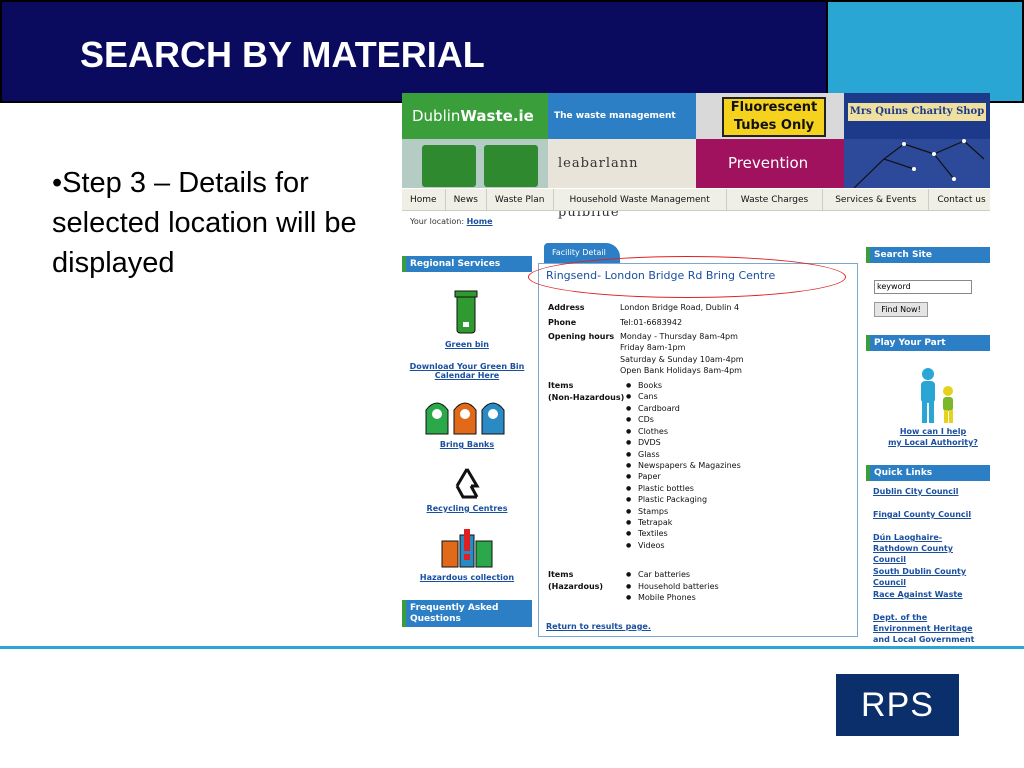 Image resolution: width=1024 pixels, height=768 pixels. I want to click on fluorescent-sign: Fluorescent Tubes Only, so click(774, 117).